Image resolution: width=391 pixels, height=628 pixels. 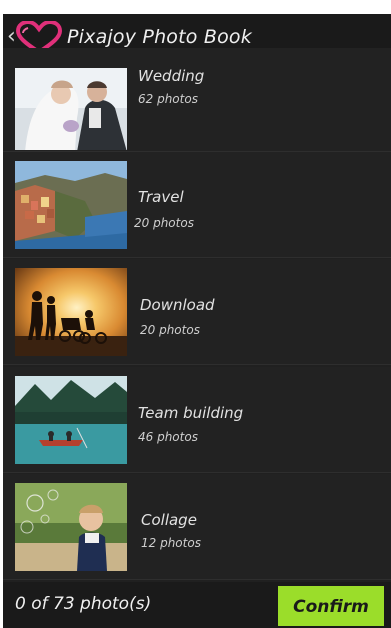 What do you see at coordinates (168, 437) in the screenshot?
I see `album-photo-count: 46 photos` at bounding box center [168, 437].